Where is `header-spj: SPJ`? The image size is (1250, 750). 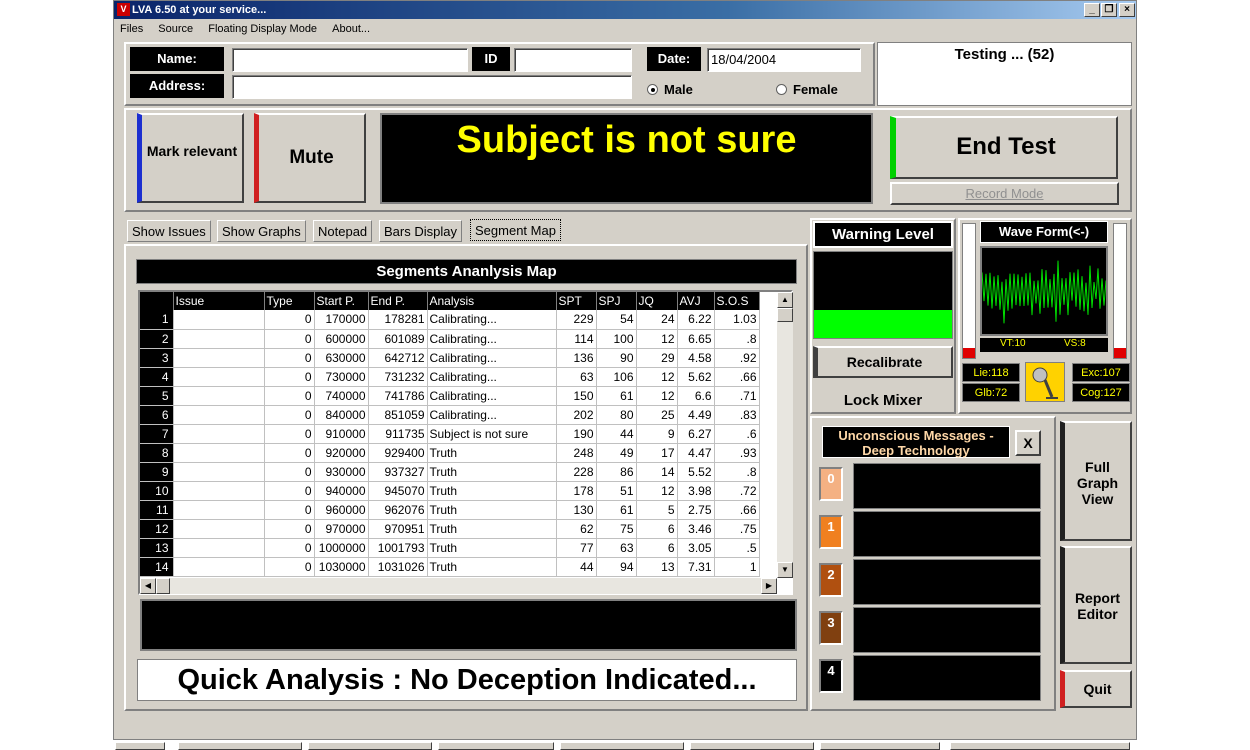 header-spj: SPJ is located at coordinates (616, 301).